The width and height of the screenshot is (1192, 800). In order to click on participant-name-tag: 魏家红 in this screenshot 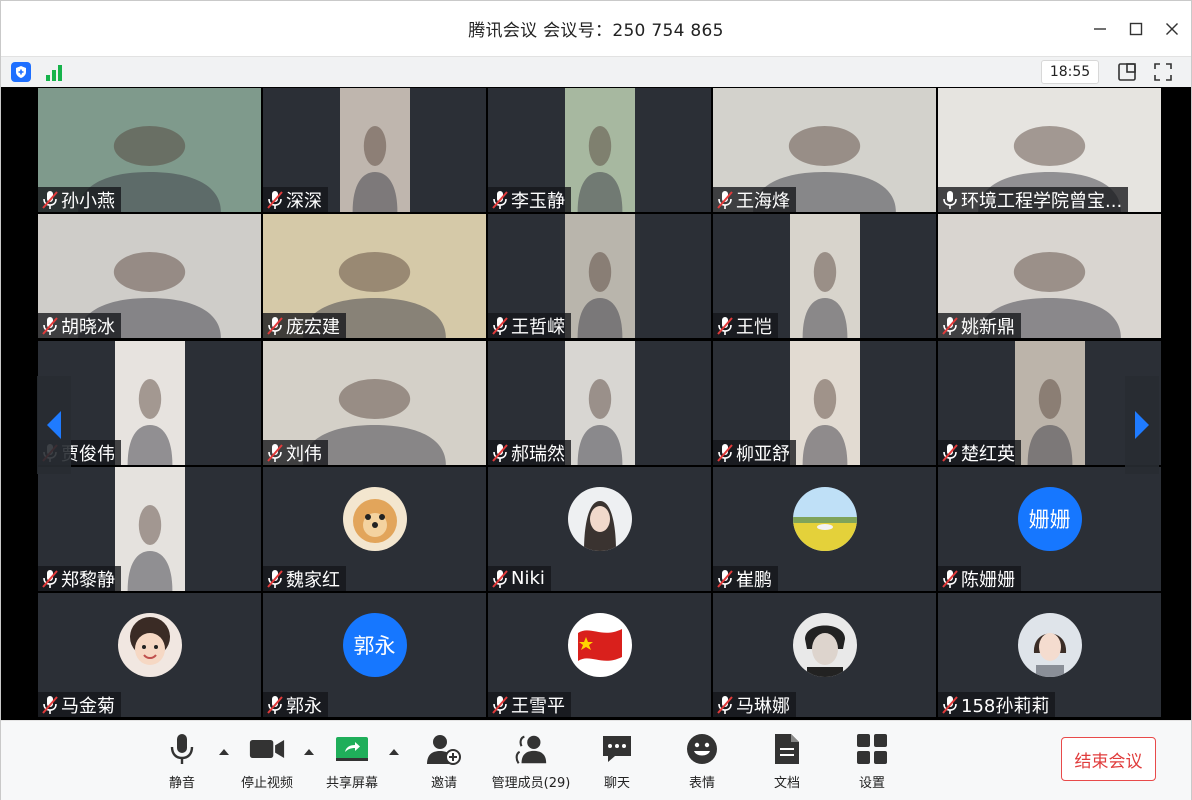, I will do `click(304, 578)`.